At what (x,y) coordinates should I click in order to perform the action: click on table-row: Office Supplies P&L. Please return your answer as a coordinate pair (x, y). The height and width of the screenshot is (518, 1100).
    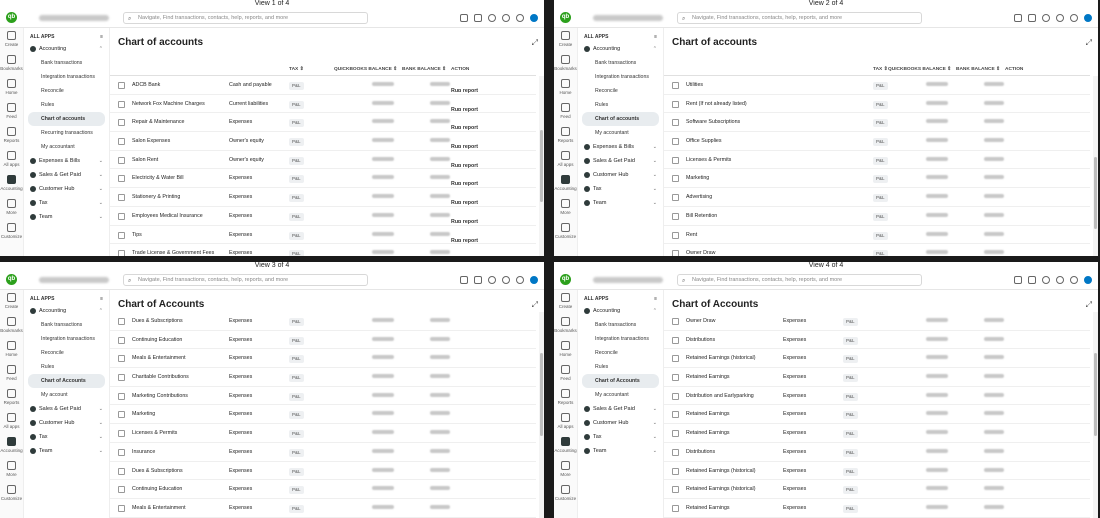
    Looking at the image, I should click on (877, 141).